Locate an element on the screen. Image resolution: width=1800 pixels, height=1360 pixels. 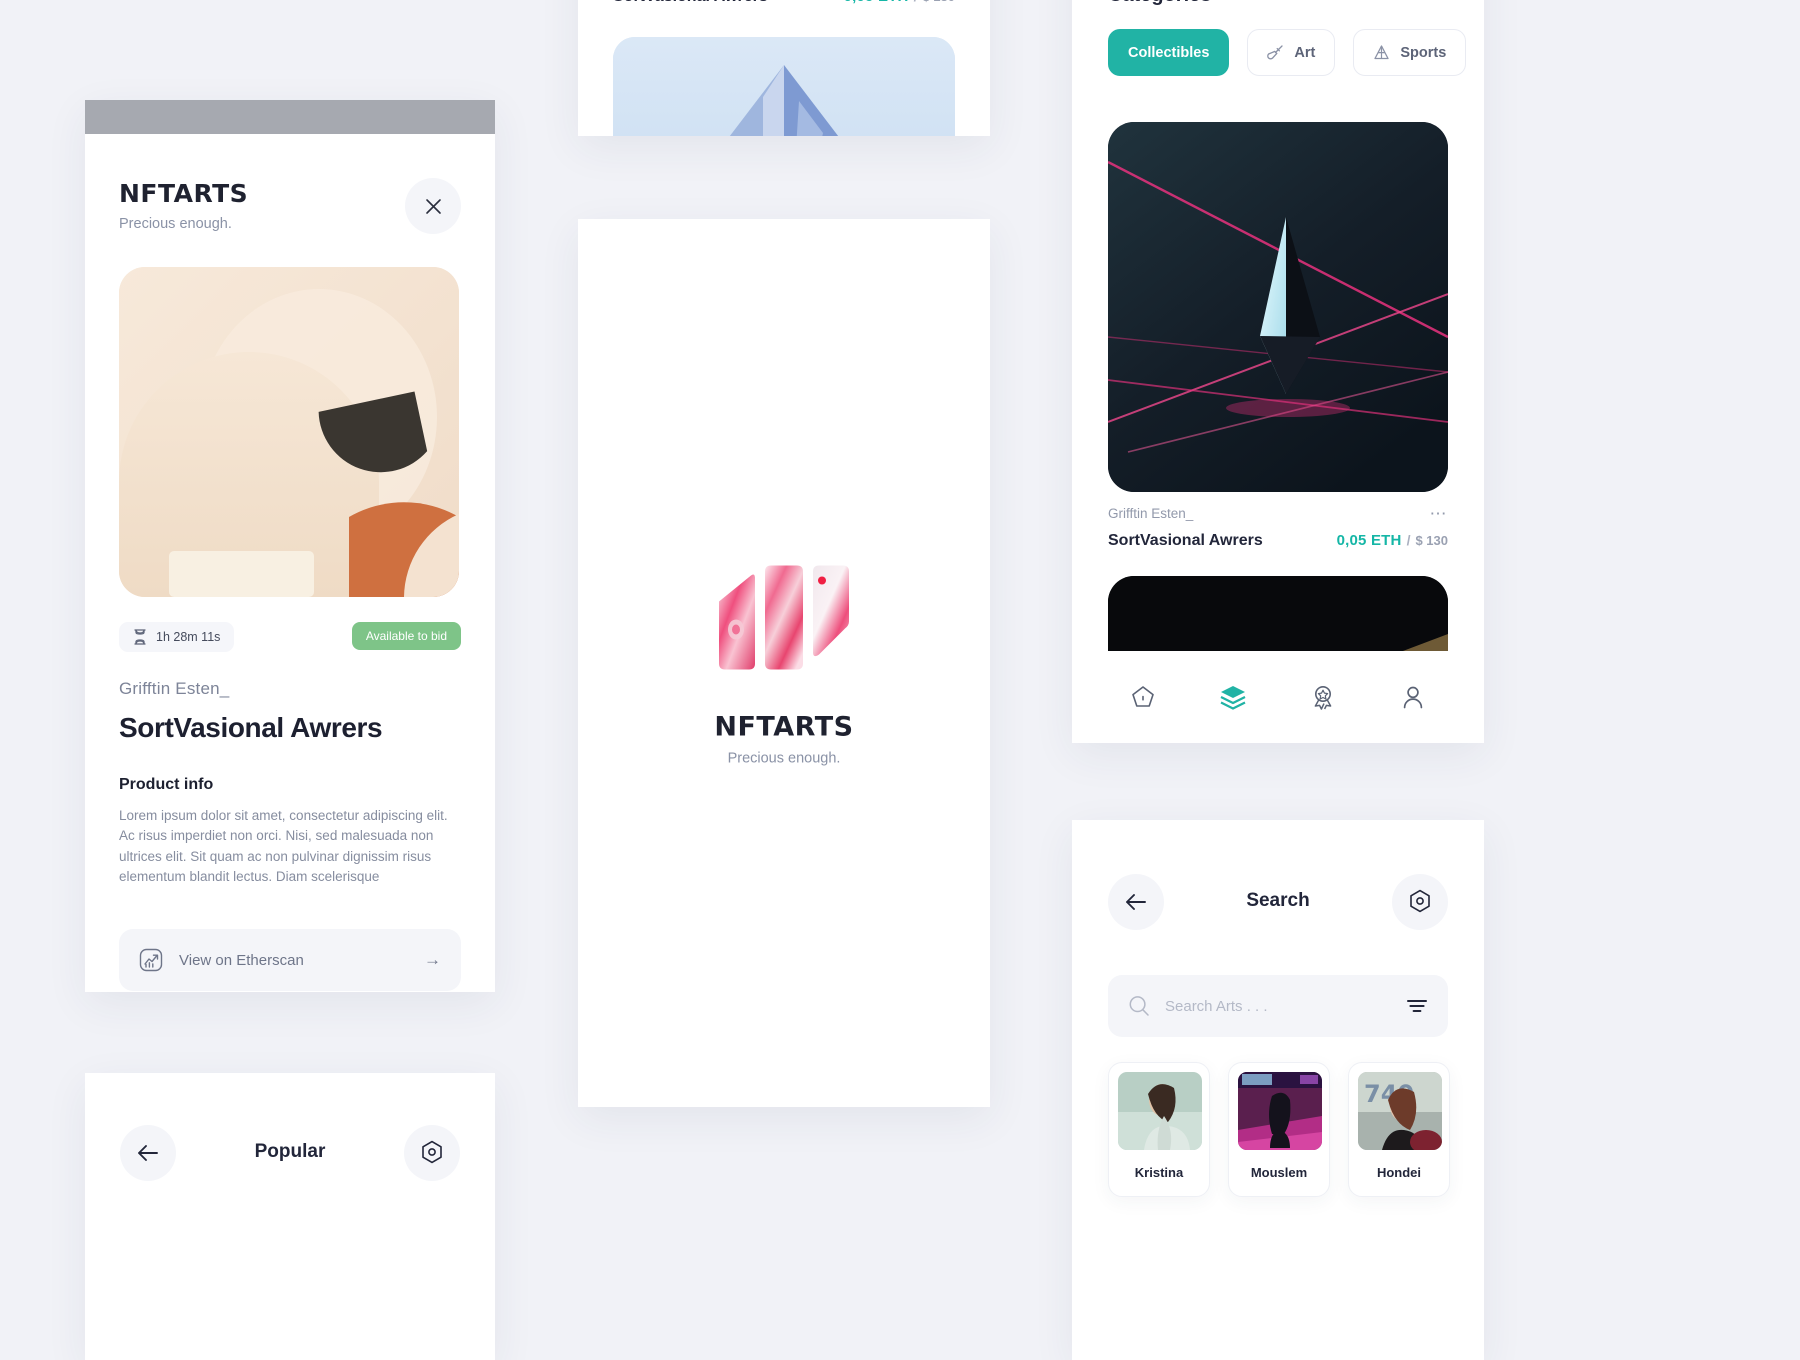
brand-mark is located at coordinates (784, 619).